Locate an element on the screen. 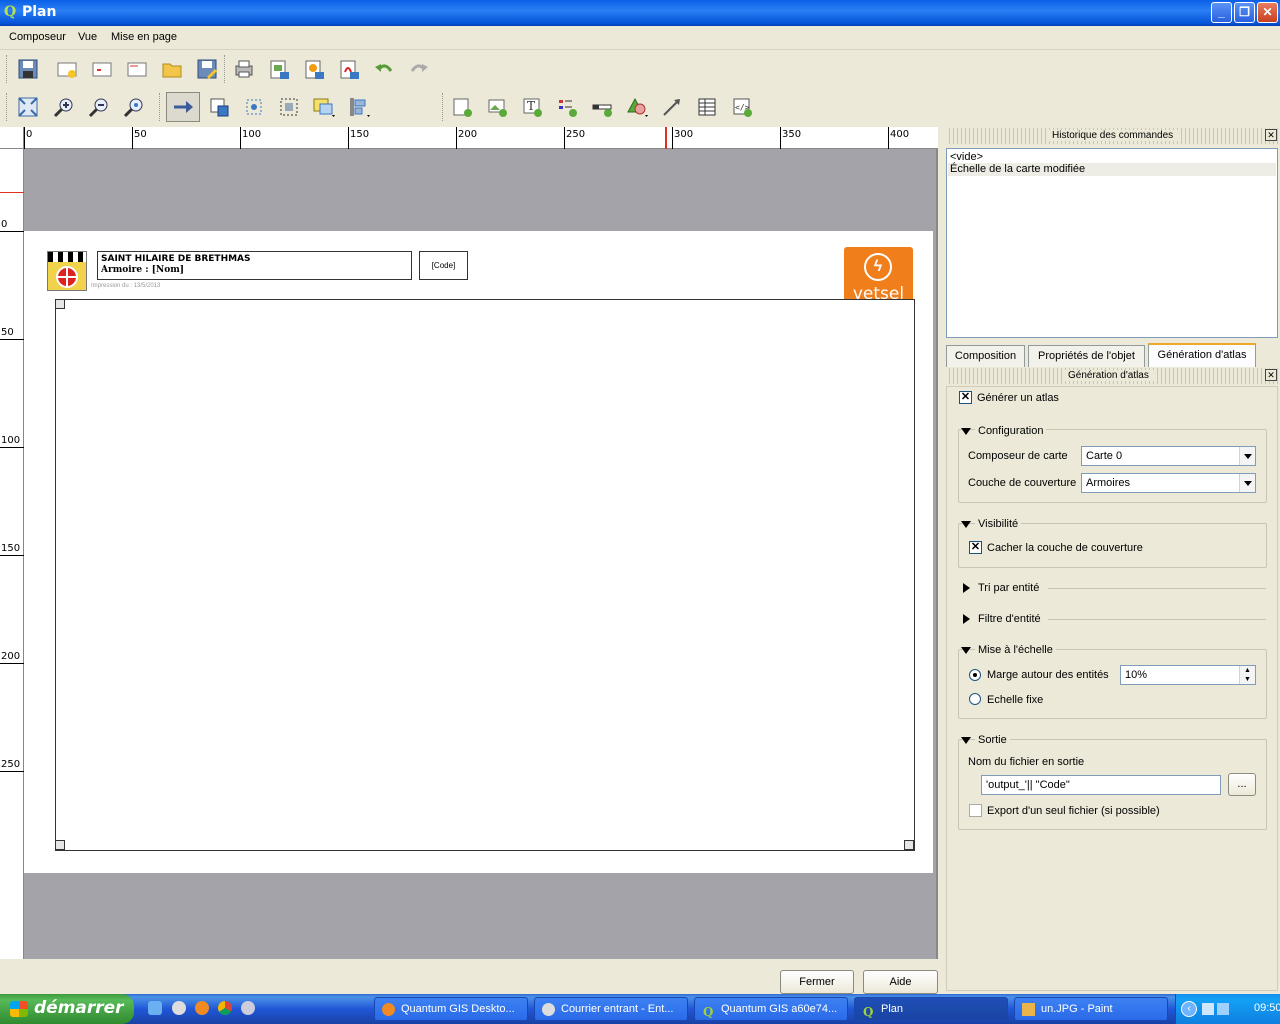 This screenshot has width=1280, height=1024. quicklaunch-desktop-icon is located at coordinates (155, 1008).